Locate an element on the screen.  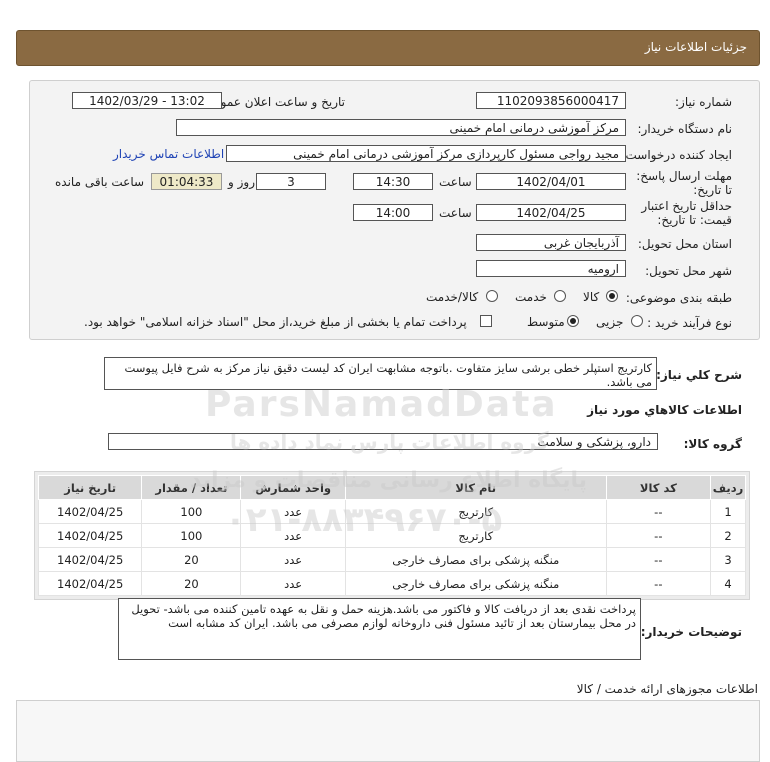
process-option-minor: جزیی is located at coordinates (610, 322).